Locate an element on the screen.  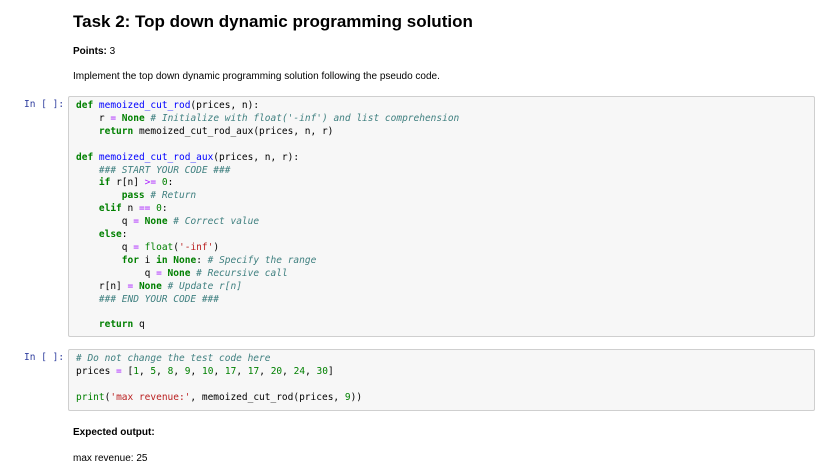
code-line: ### END YOUR CODE ### is located at coordinates (158, 299).